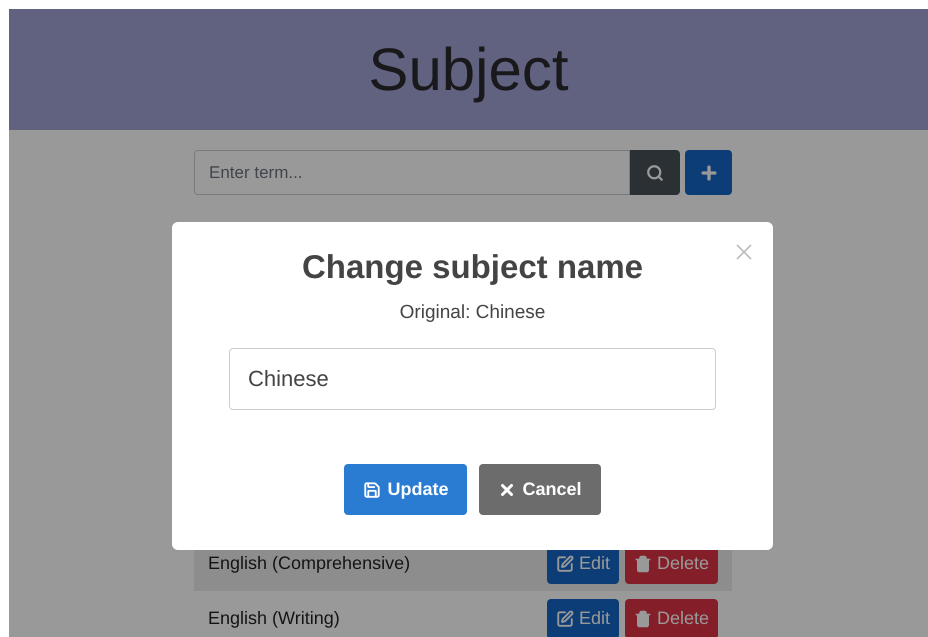 The image size is (928, 637). Describe the element at coordinates (274, 618) in the screenshot. I see `subject-name: English (Writing)` at that location.